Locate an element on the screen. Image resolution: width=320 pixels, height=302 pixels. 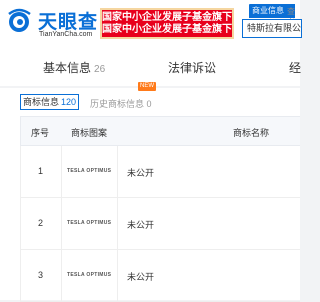
tab-label: 商标信息 is located at coordinates (41, 102).